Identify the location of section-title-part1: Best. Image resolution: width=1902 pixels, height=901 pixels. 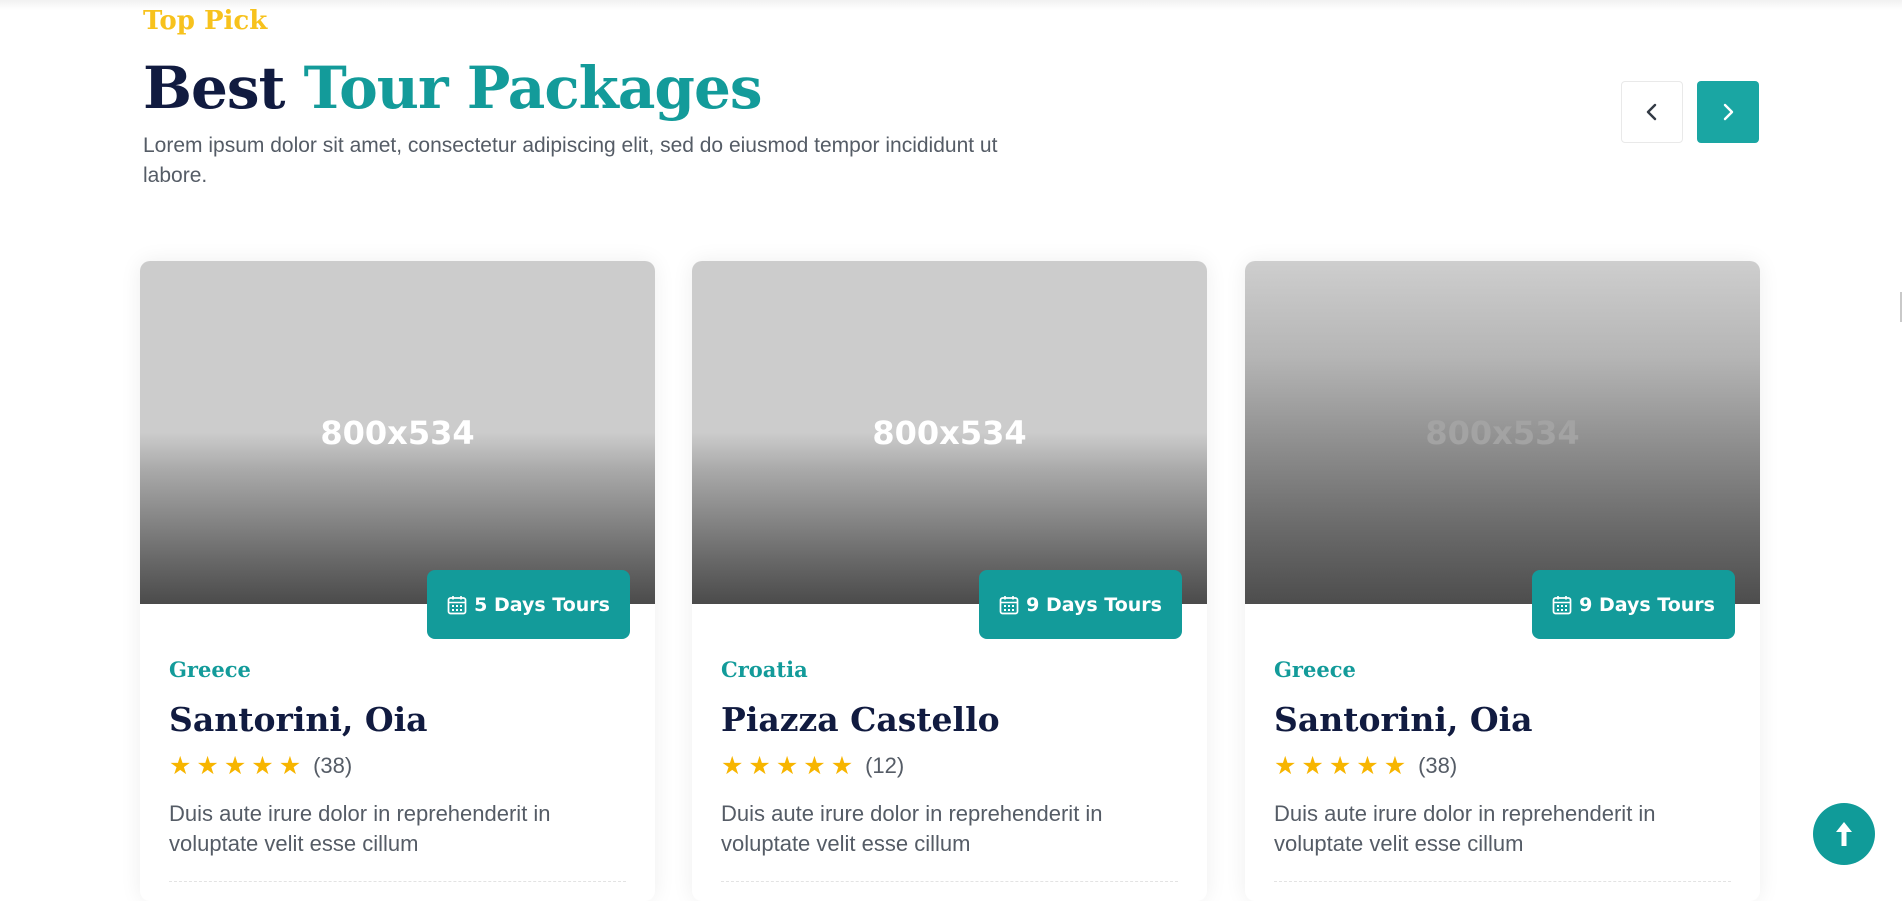
(214, 88).